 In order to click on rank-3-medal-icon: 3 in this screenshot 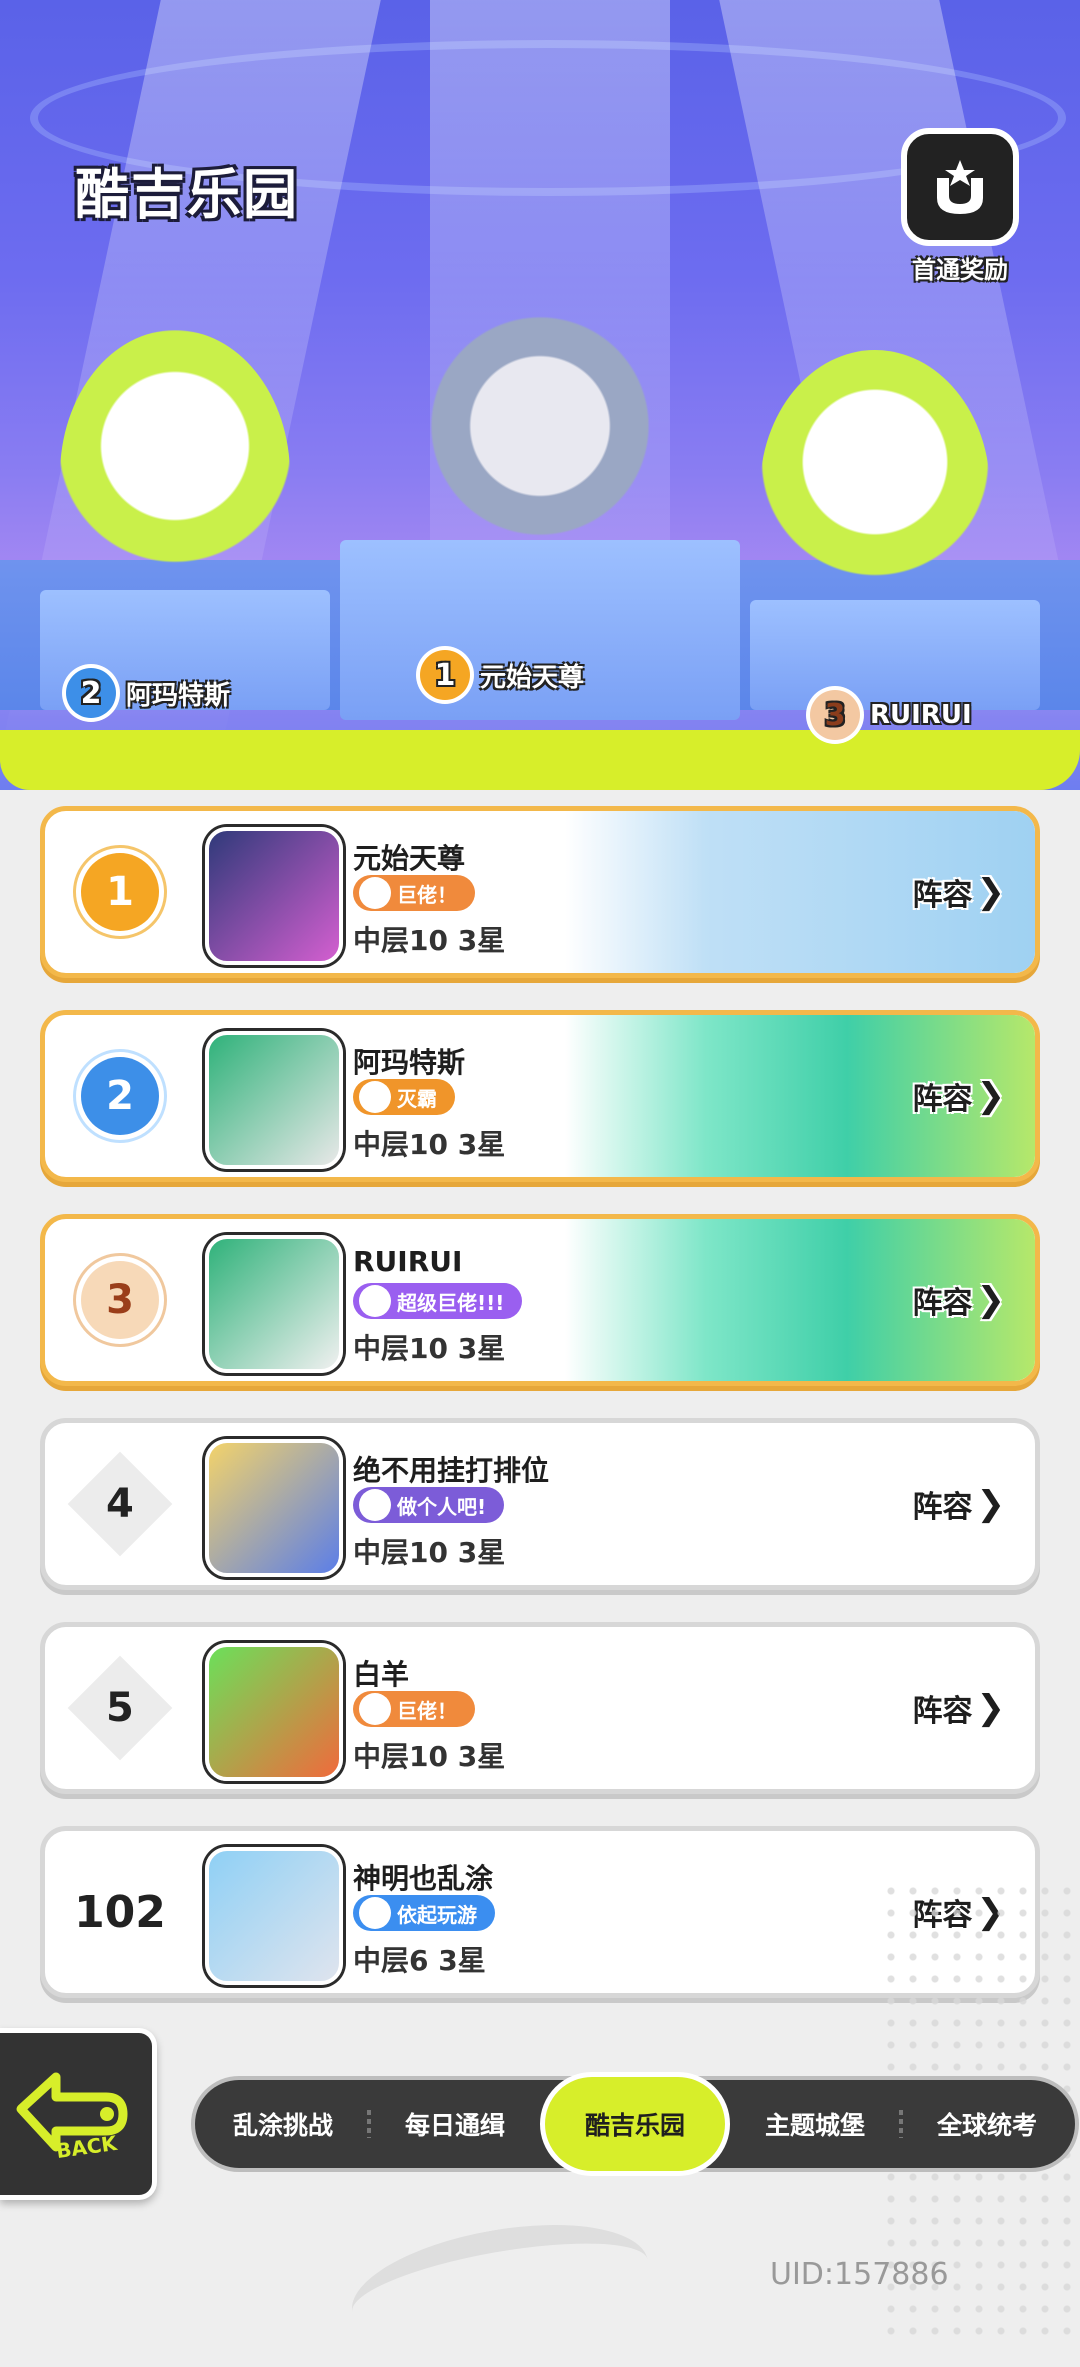, I will do `click(120, 1300)`.